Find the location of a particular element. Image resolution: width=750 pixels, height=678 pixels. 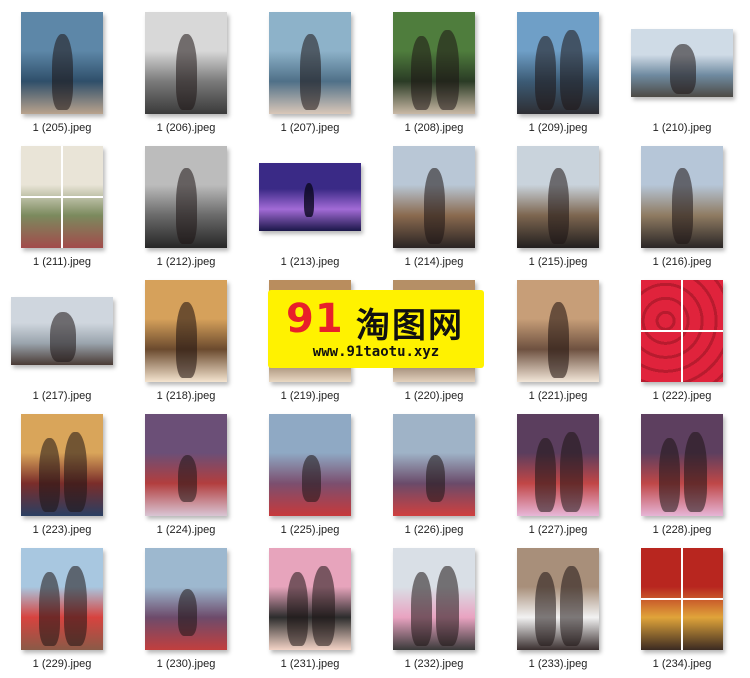

file-item: 1 (222).jpeg is located at coordinates (682, 343).